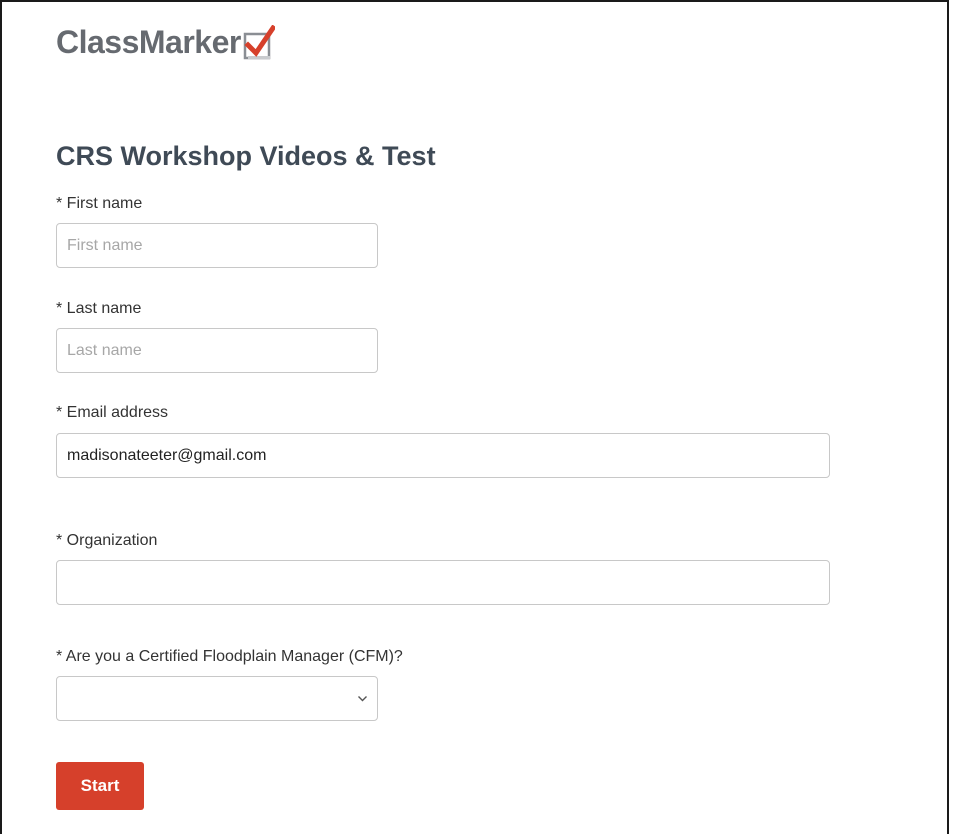  What do you see at coordinates (246, 156) in the screenshot?
I see `page-title: CRS Workshop Videos & Test` at bounding box center [246, 156].